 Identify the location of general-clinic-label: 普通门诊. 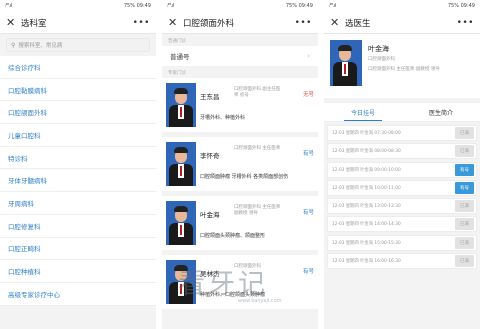
(240, 40).